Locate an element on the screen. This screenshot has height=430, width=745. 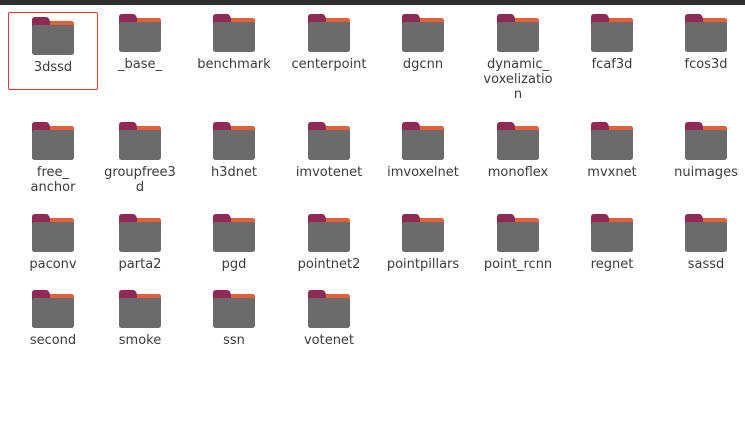
folder-item: dynamic_ voxelizatio n is located at coordinates (518, 57).